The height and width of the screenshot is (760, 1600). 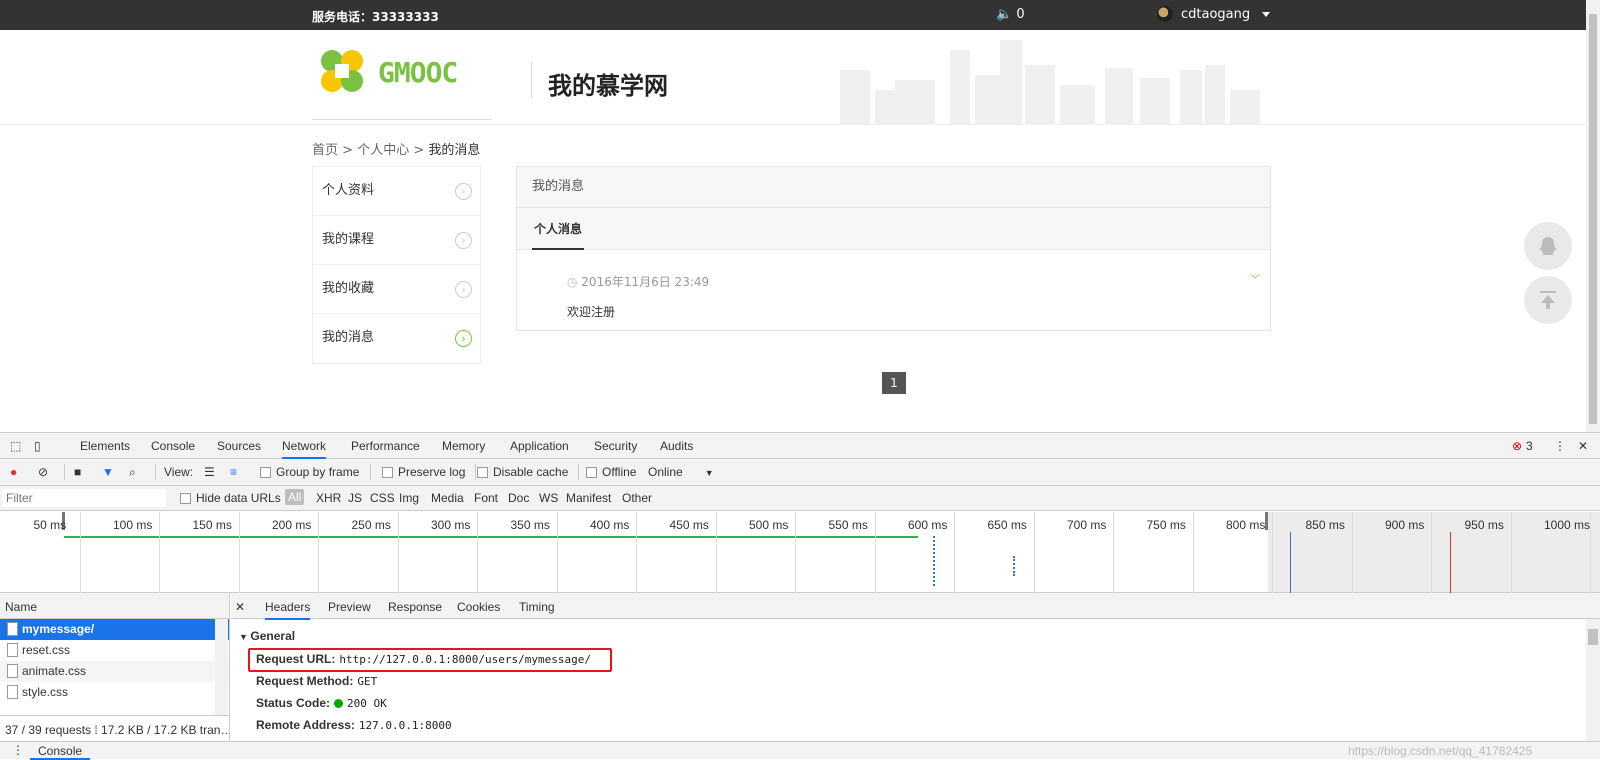 What do you see at coordinates (367, 703) in the screenshot?
I see `status-code-value: 200 OK` at bounding box center [367, 703].